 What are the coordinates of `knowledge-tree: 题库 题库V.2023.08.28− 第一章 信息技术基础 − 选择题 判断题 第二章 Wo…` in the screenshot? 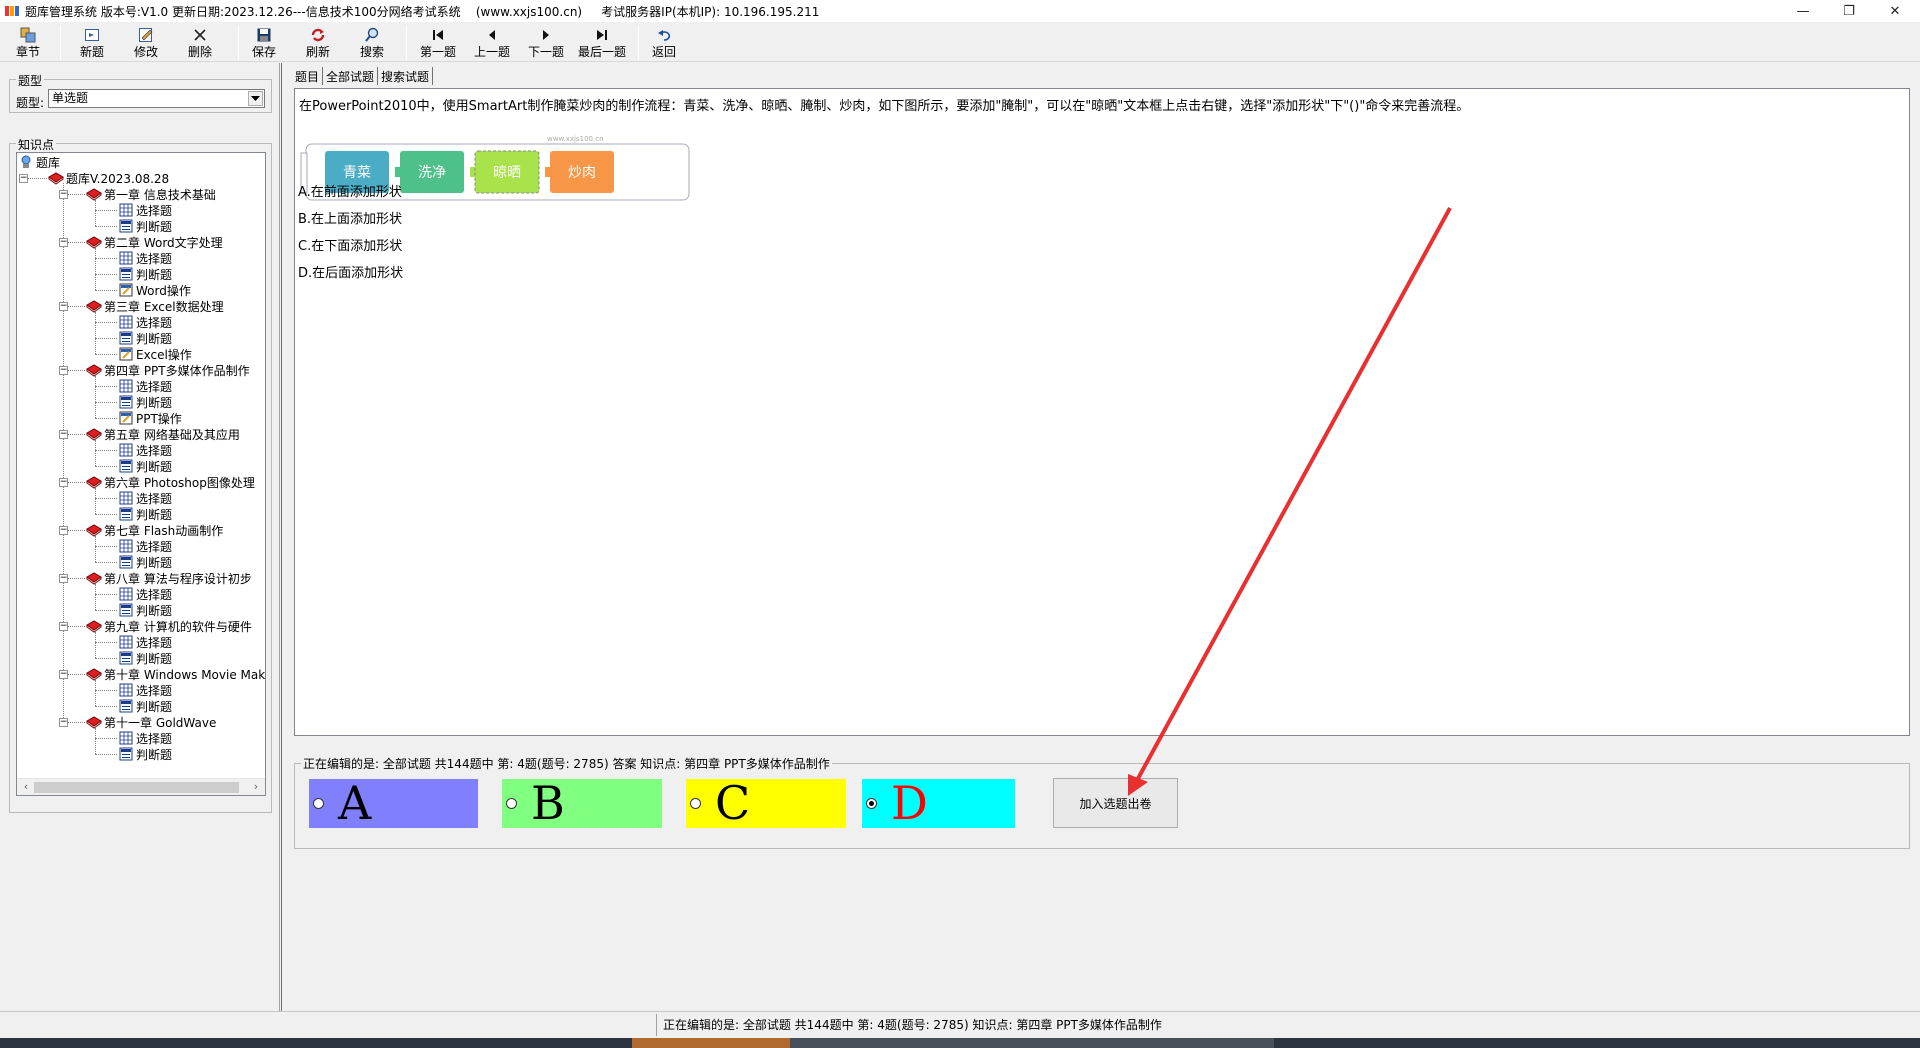 It's located at (141, 474).